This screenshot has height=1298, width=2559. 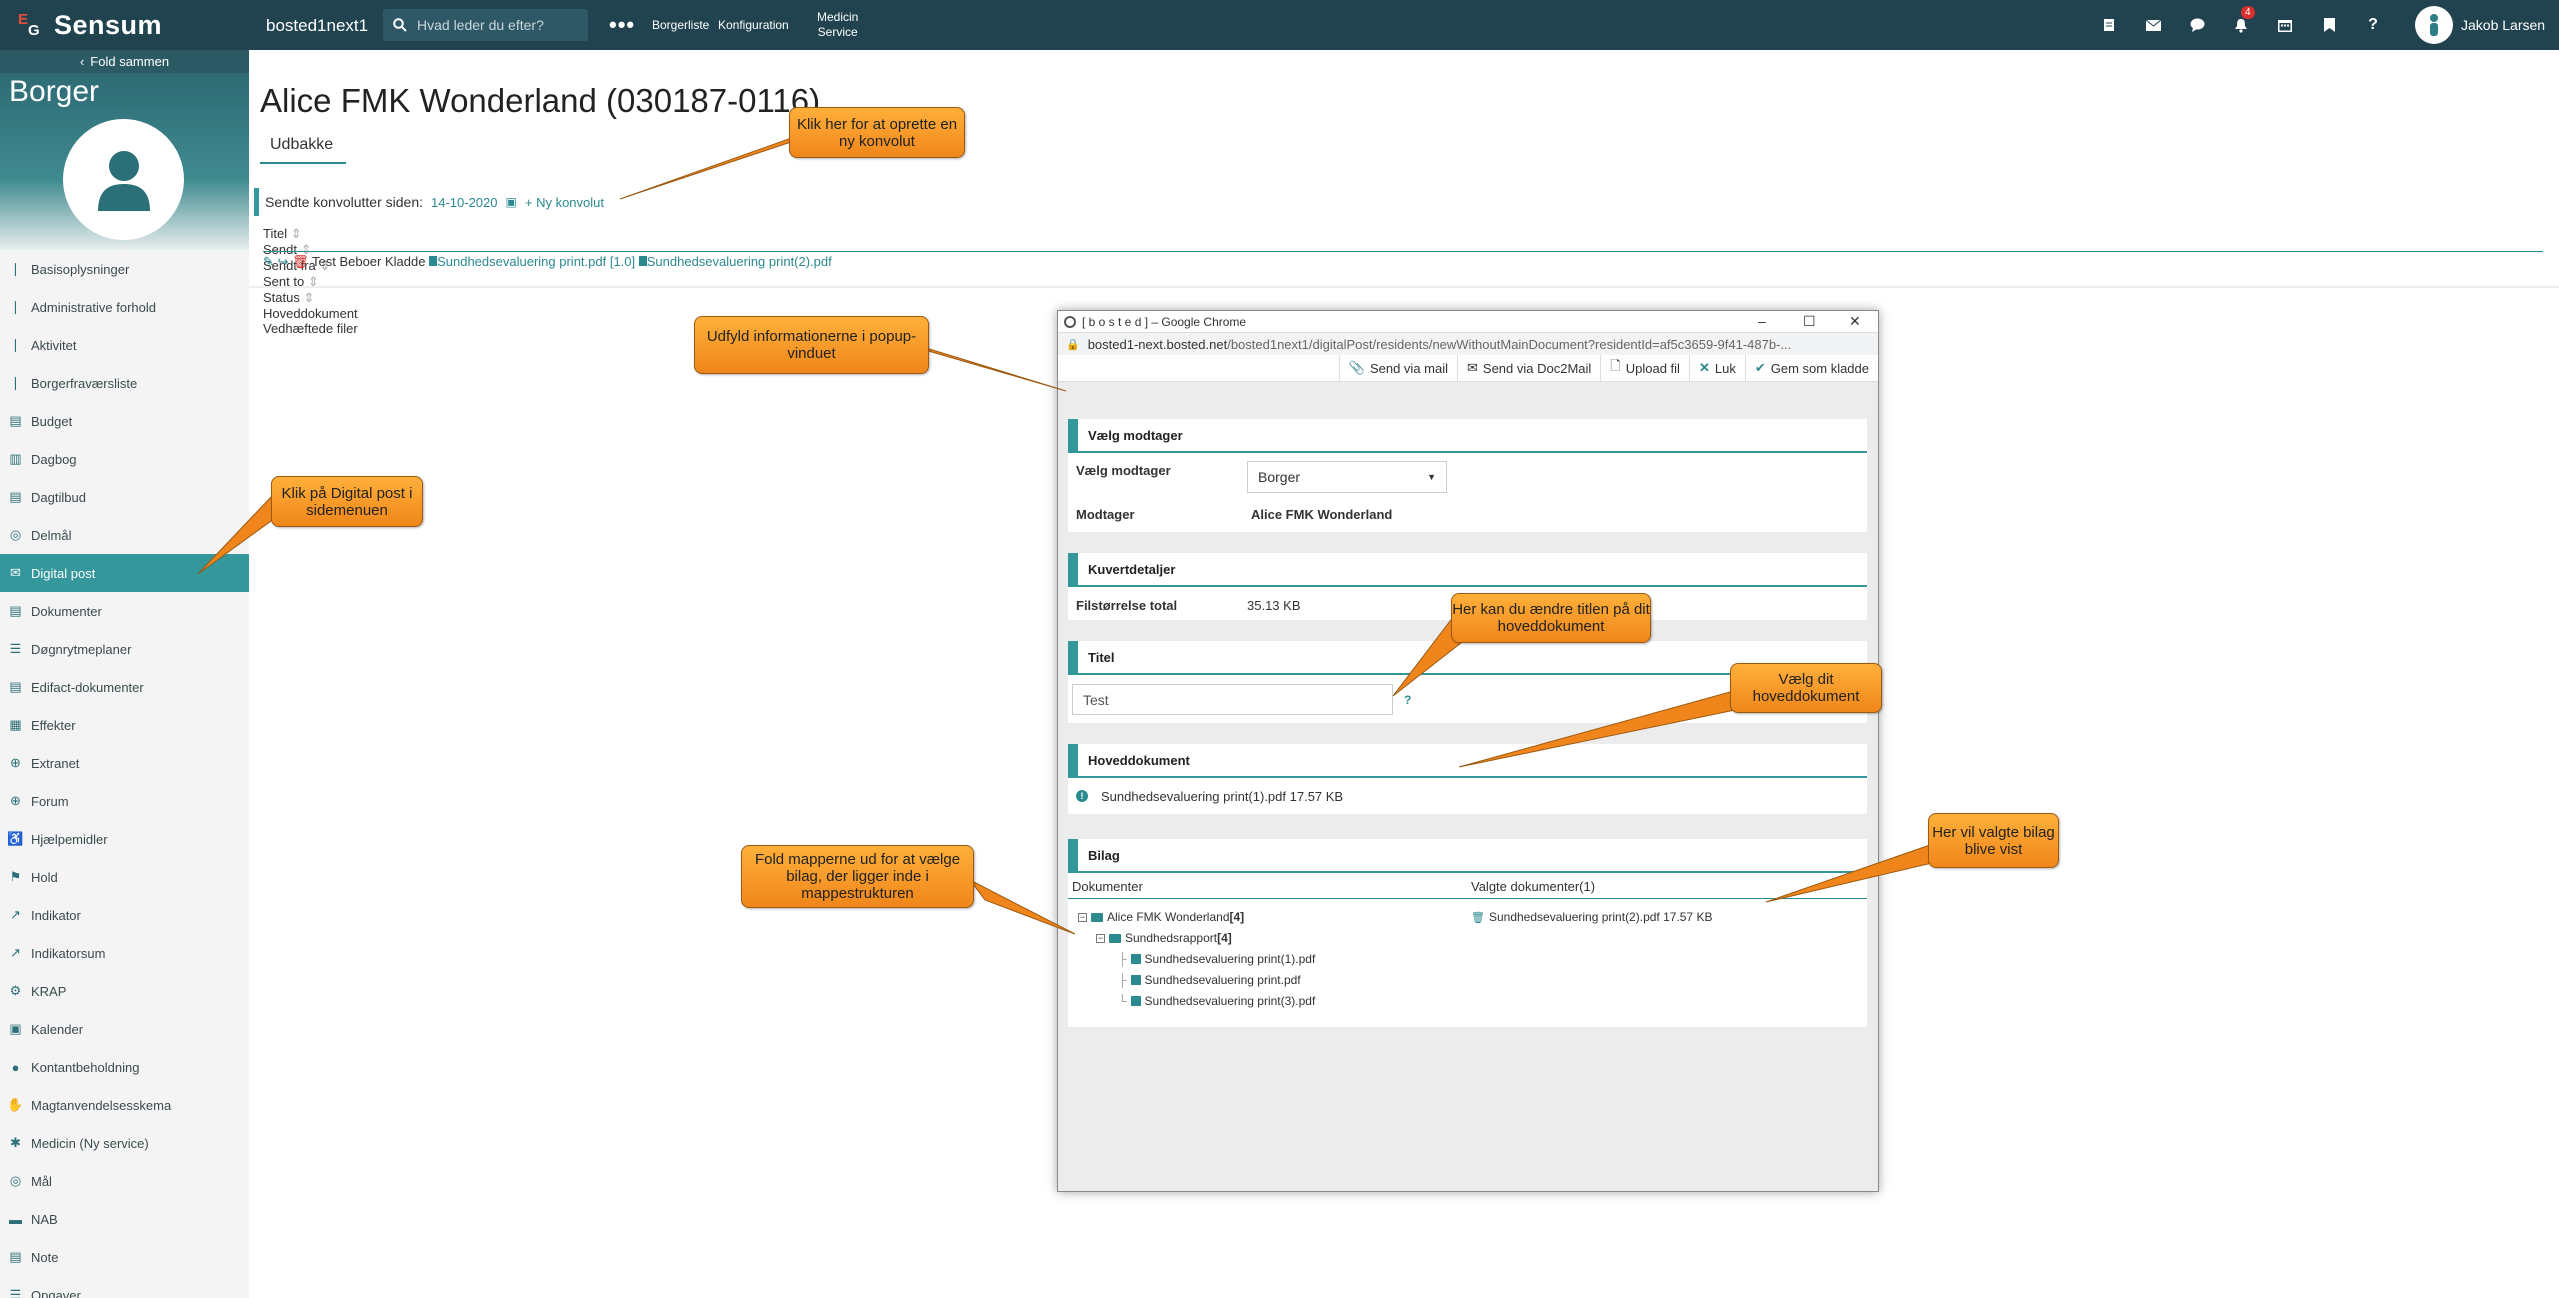 What do you see at coordinates (1397, 368) in the screenshot?
I see `send-via-mail-button: 📎 Send via mail` at bounding box center [1397, 368].